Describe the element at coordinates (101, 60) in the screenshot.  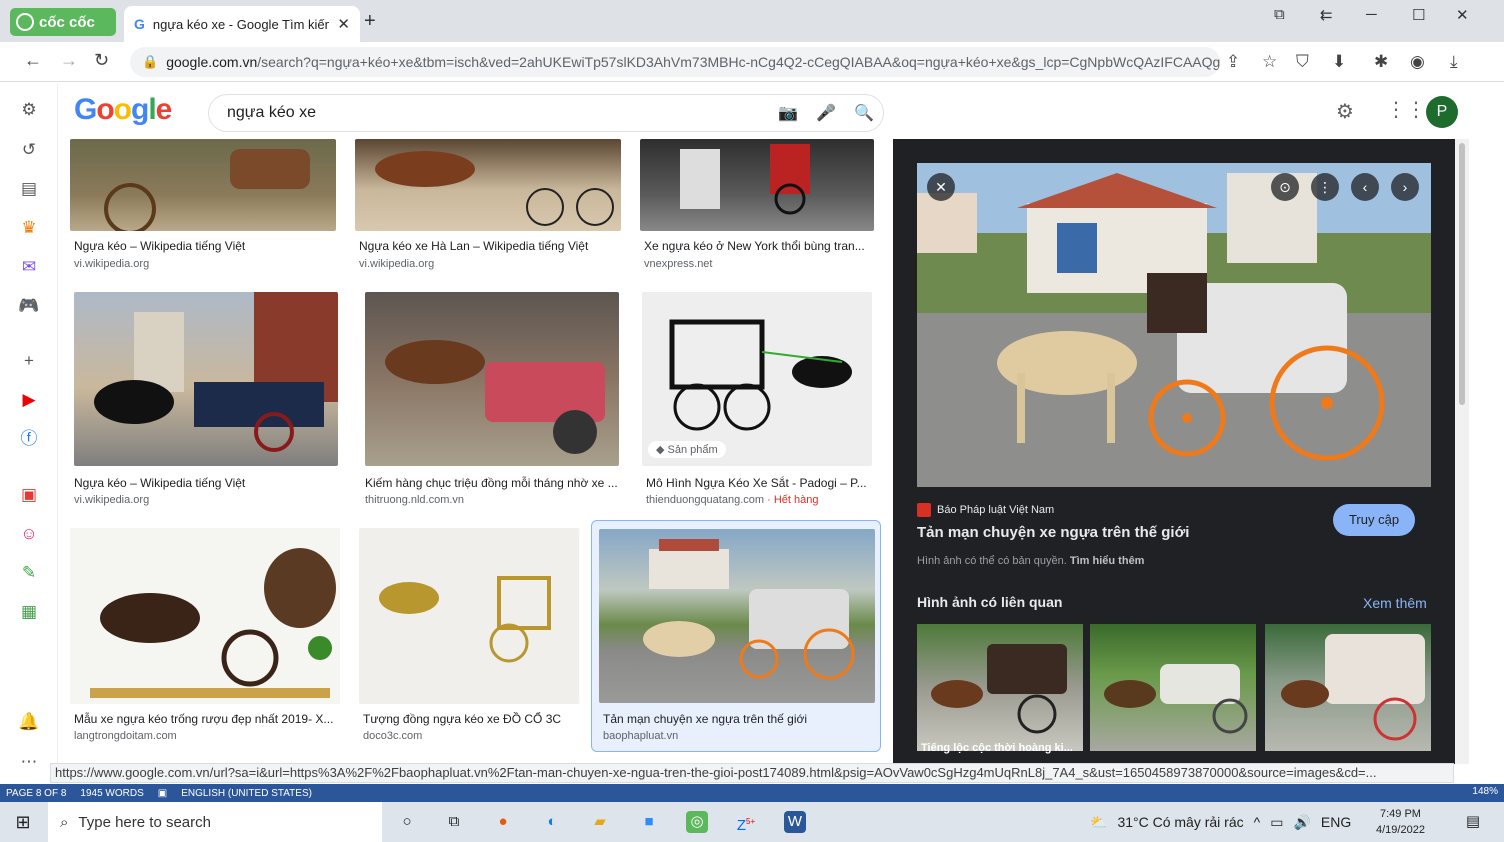
I see `reload-button: ↻` at that location.